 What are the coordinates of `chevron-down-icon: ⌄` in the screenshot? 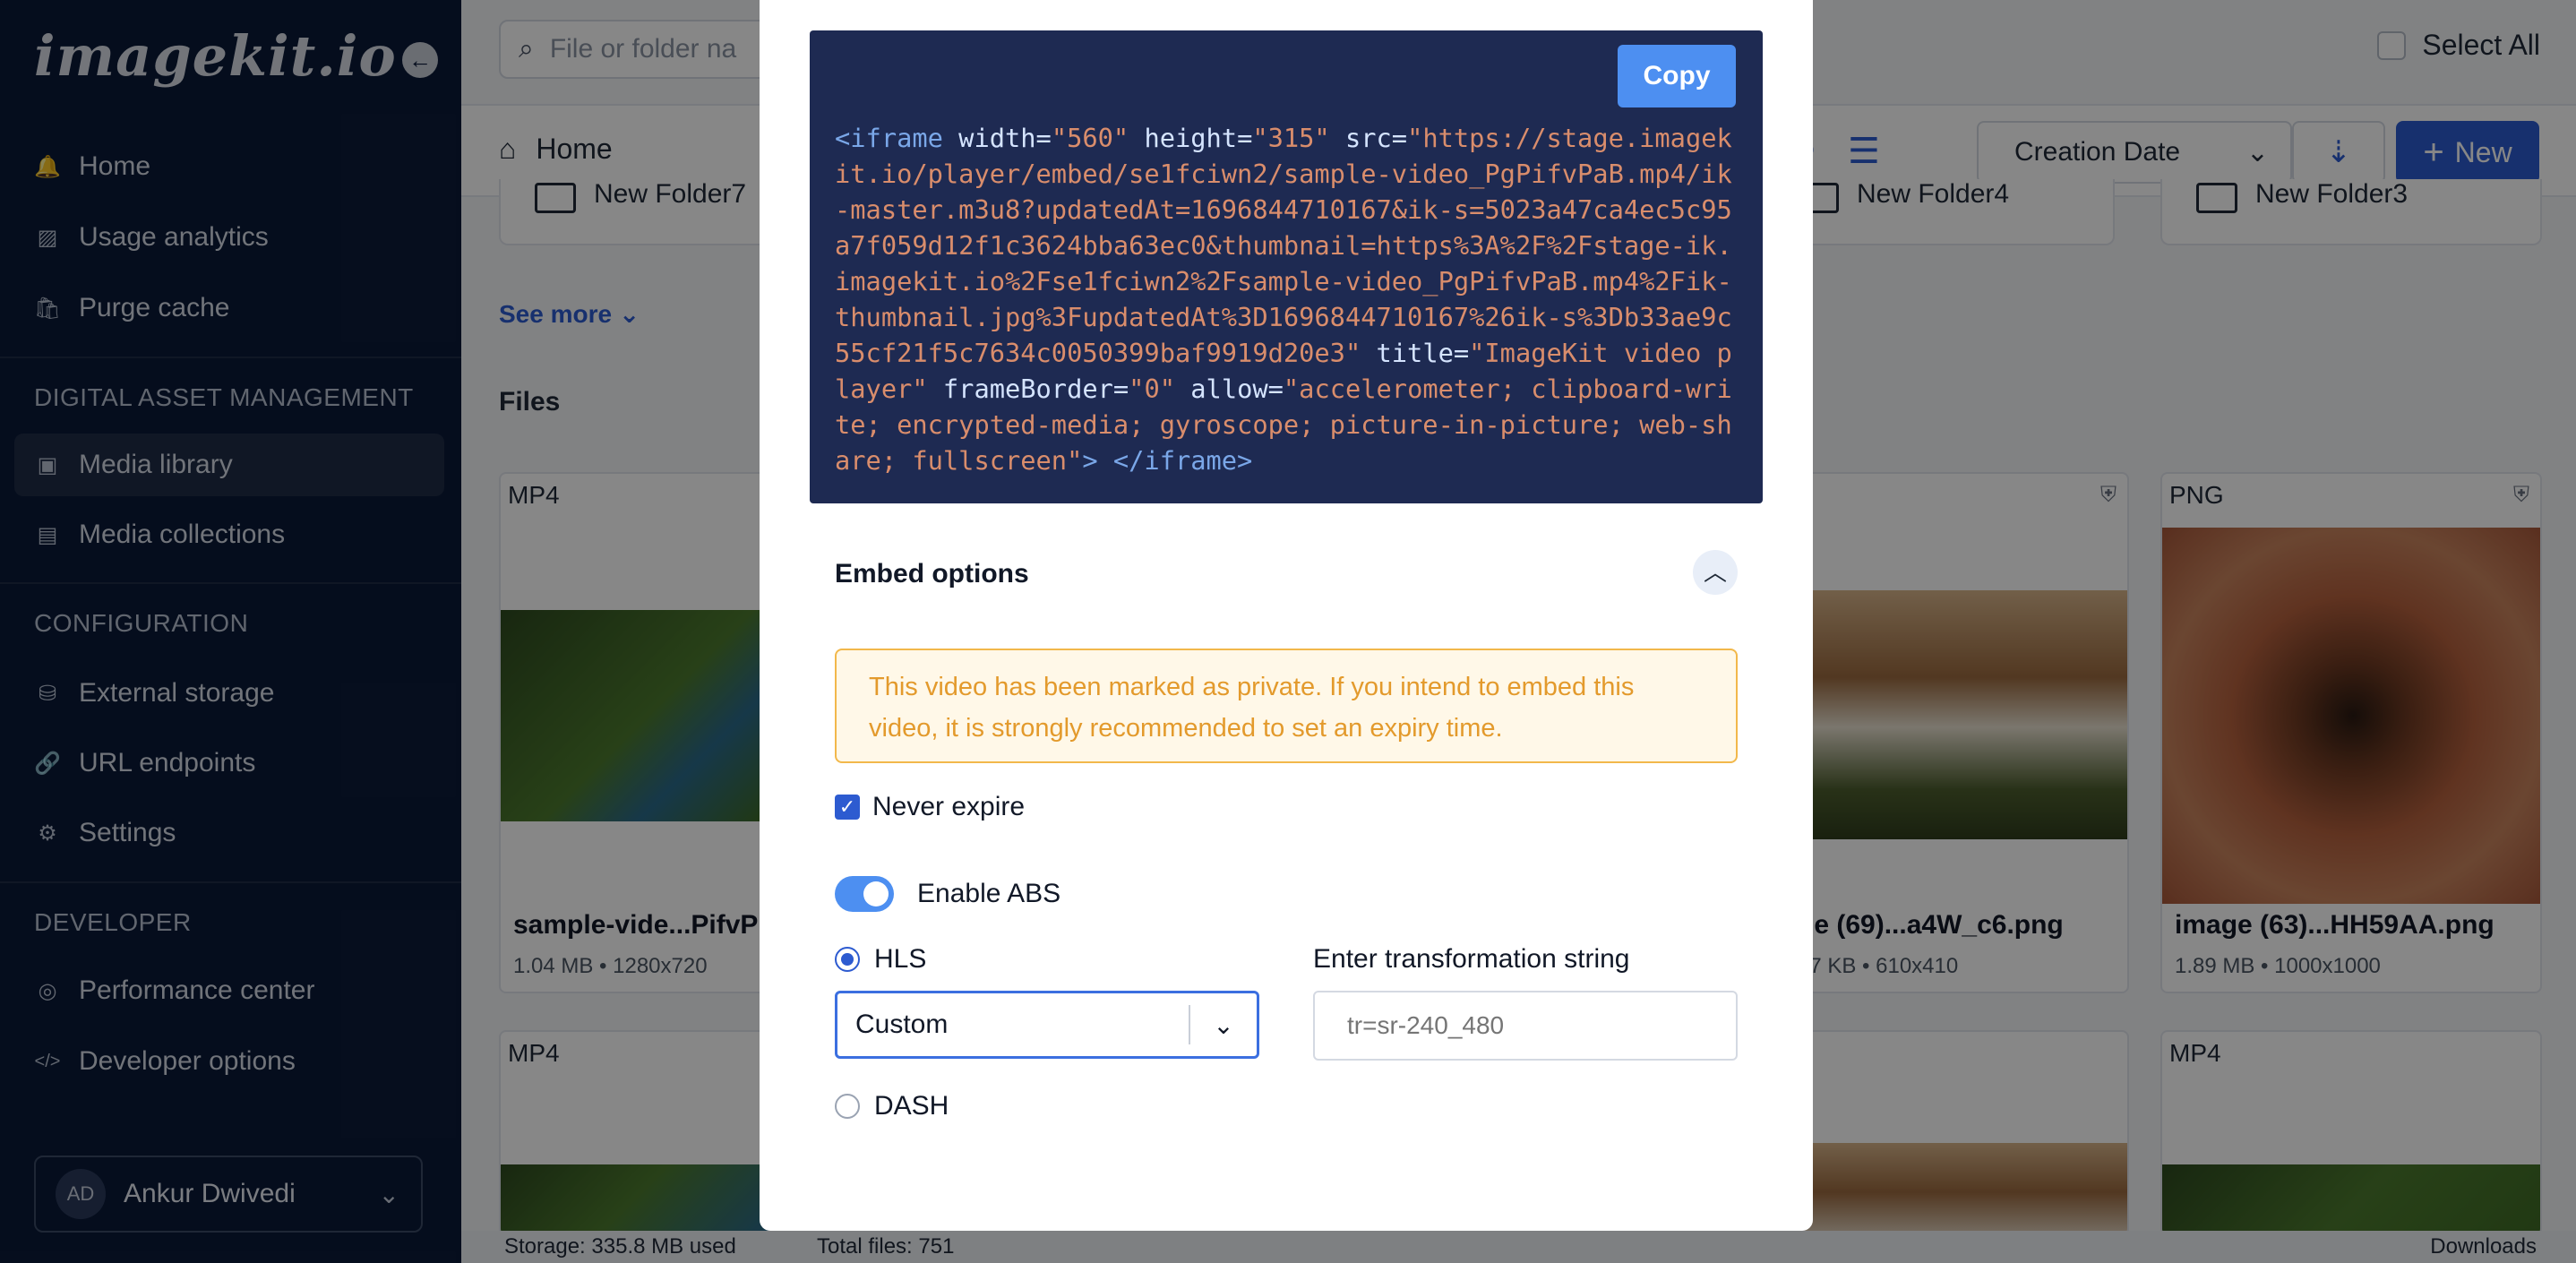 It's located at (1223, 1024).